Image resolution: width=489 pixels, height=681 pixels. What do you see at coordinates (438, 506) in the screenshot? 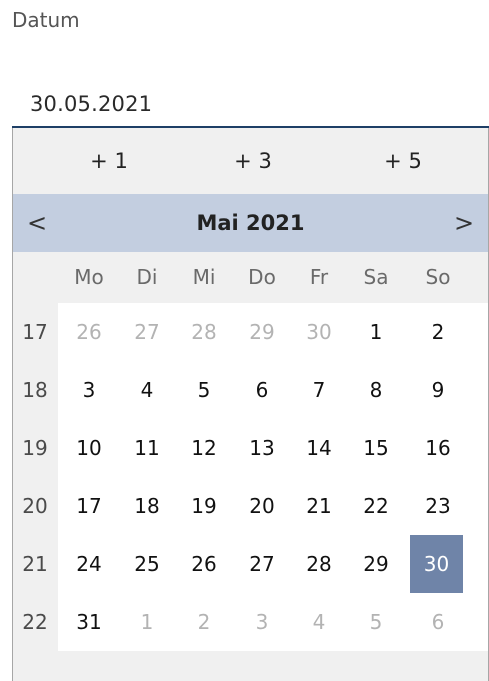
I see `day-cell: 23` at bounding box center [438, 506].